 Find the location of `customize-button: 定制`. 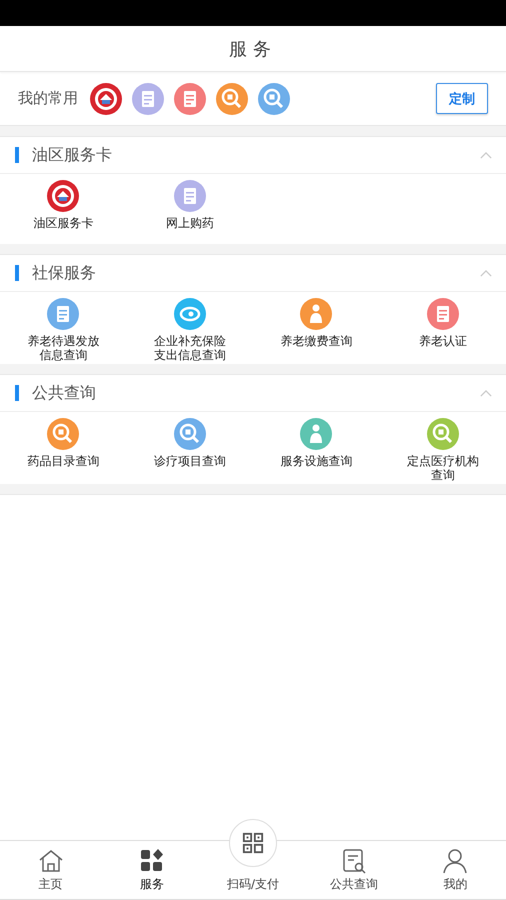

customize-button: 定制 is located at coordinates (462, 98).